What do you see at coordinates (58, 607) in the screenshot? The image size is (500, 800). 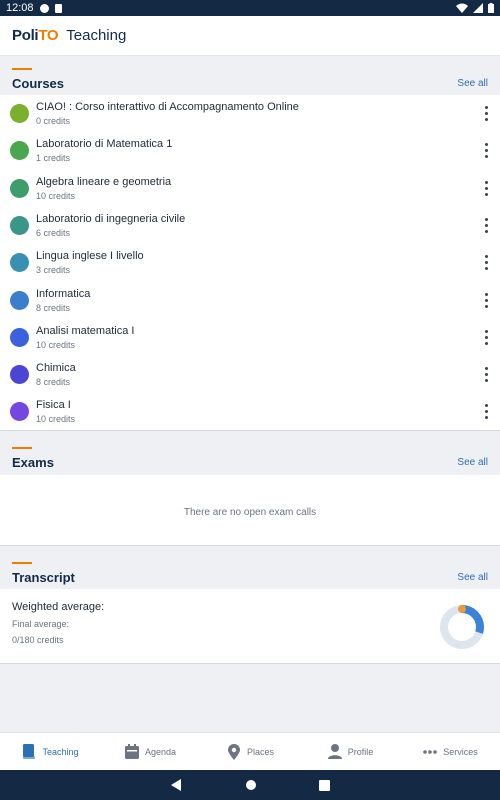 I see `weighted-average-label: Weighted average:` at bounding box center [58, 607].